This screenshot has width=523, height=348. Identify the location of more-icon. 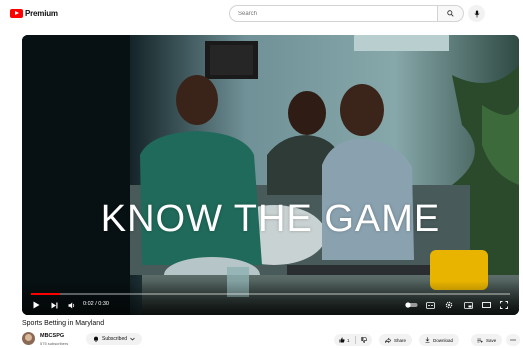
(513, 340).